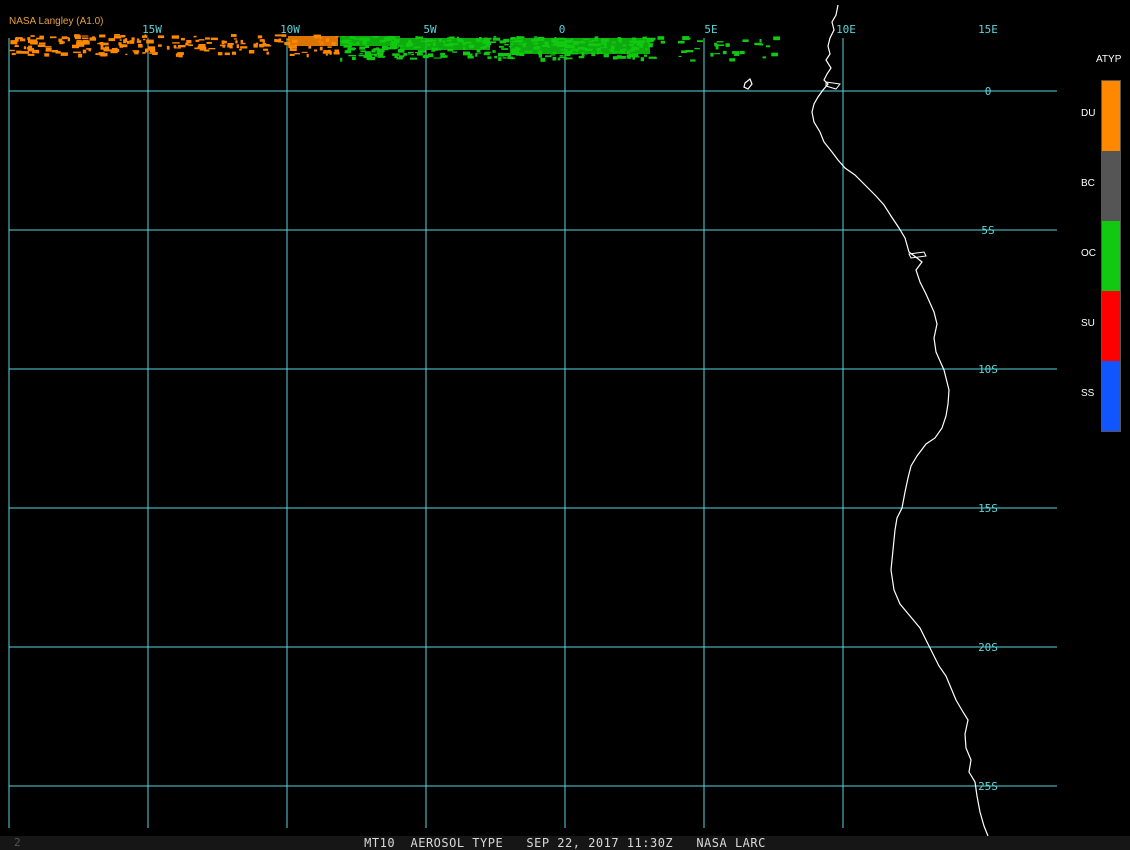 The width and height of the screenshot is (1130, 850). What do you see at coordinates (917, 255) in the screenshot?
I see `lagoon-outline` at bounding box center [917, 255].